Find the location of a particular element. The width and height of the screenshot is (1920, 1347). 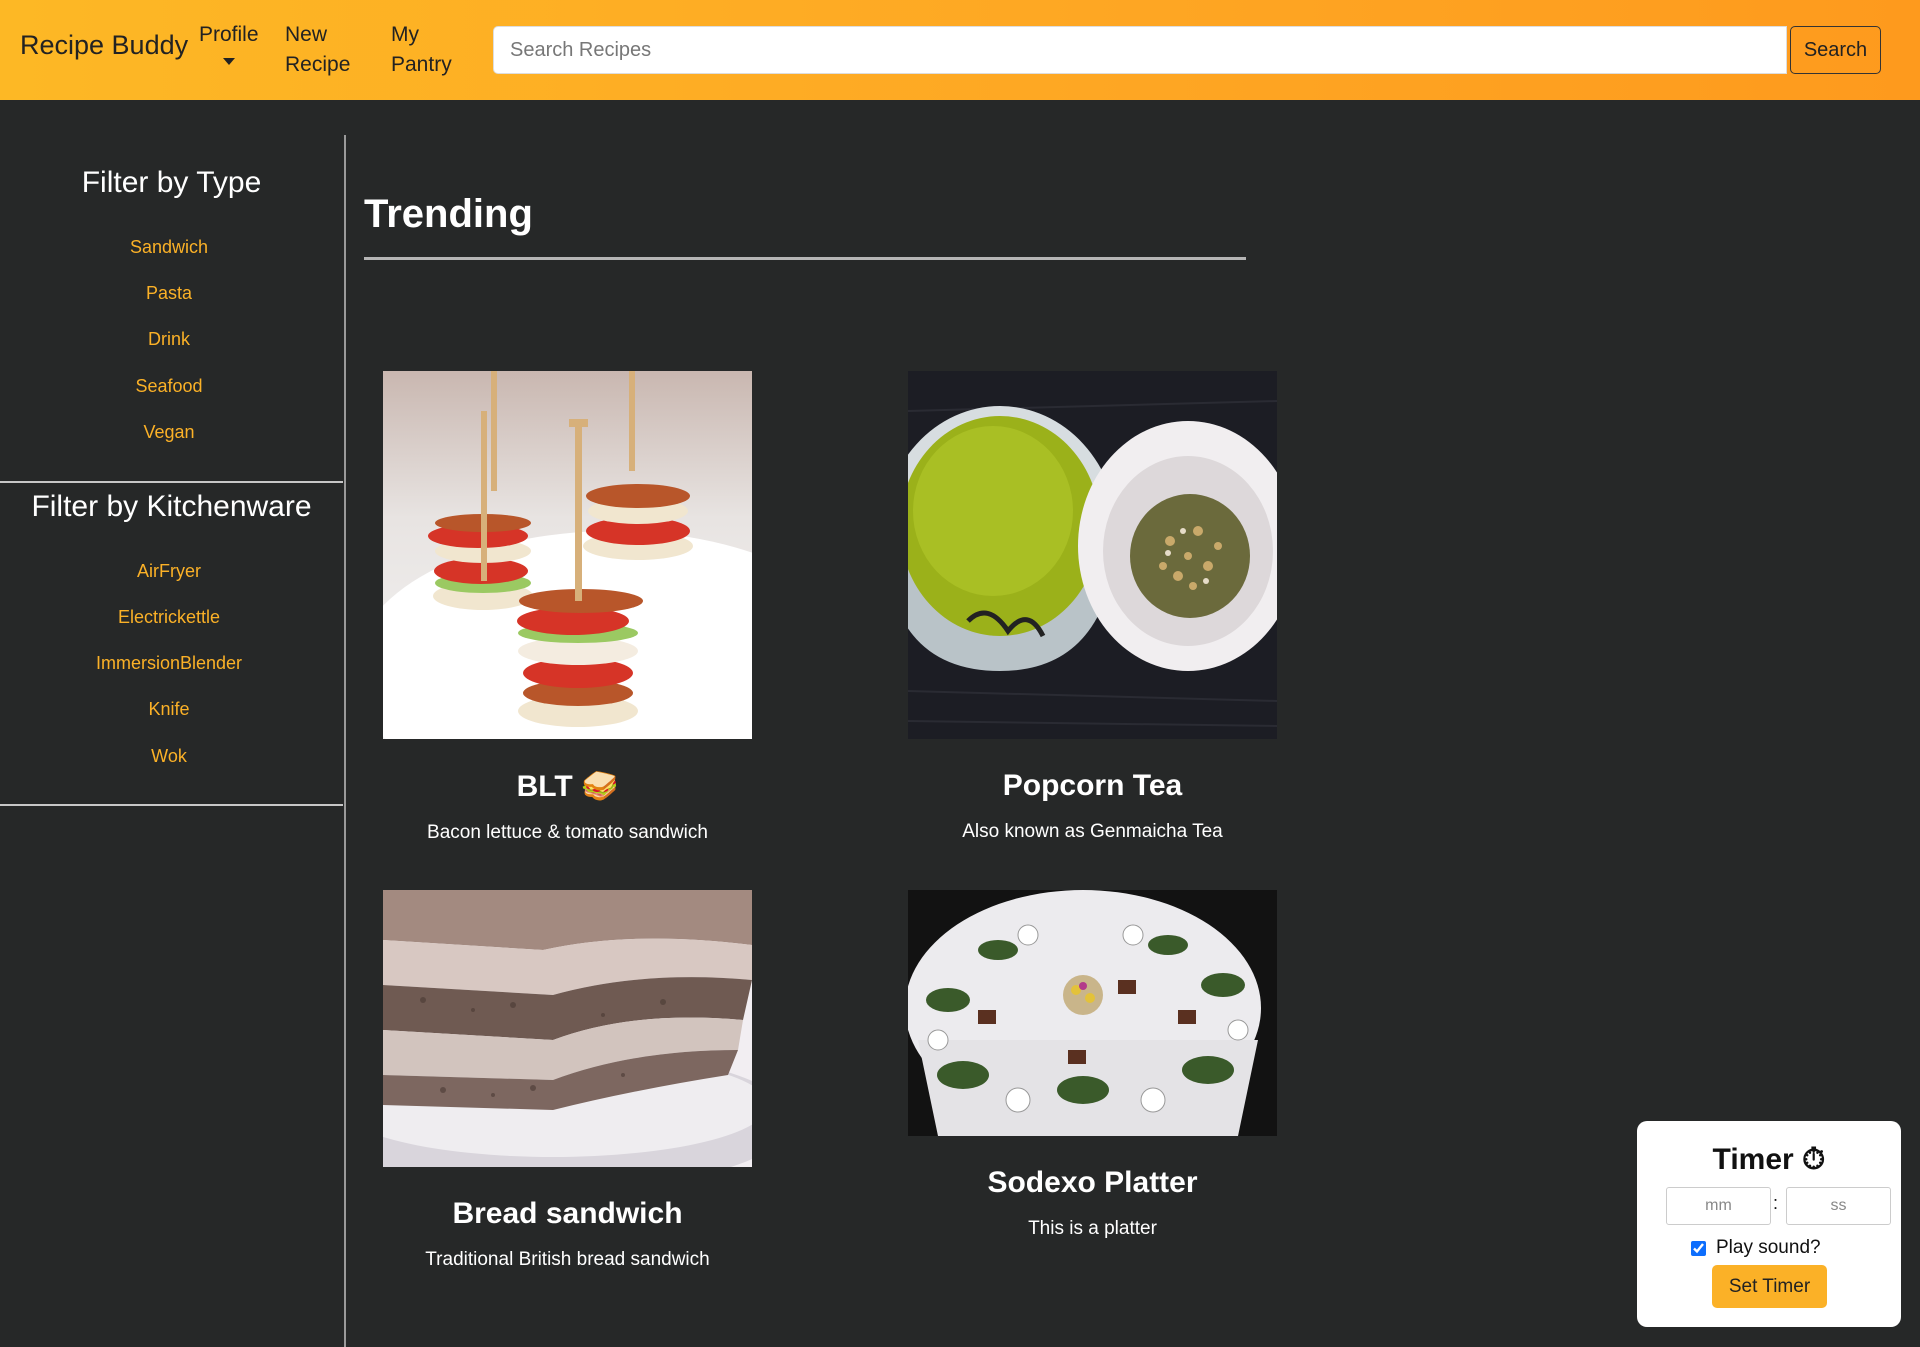

recipe-image-blt is located at coordinates (567, 555).